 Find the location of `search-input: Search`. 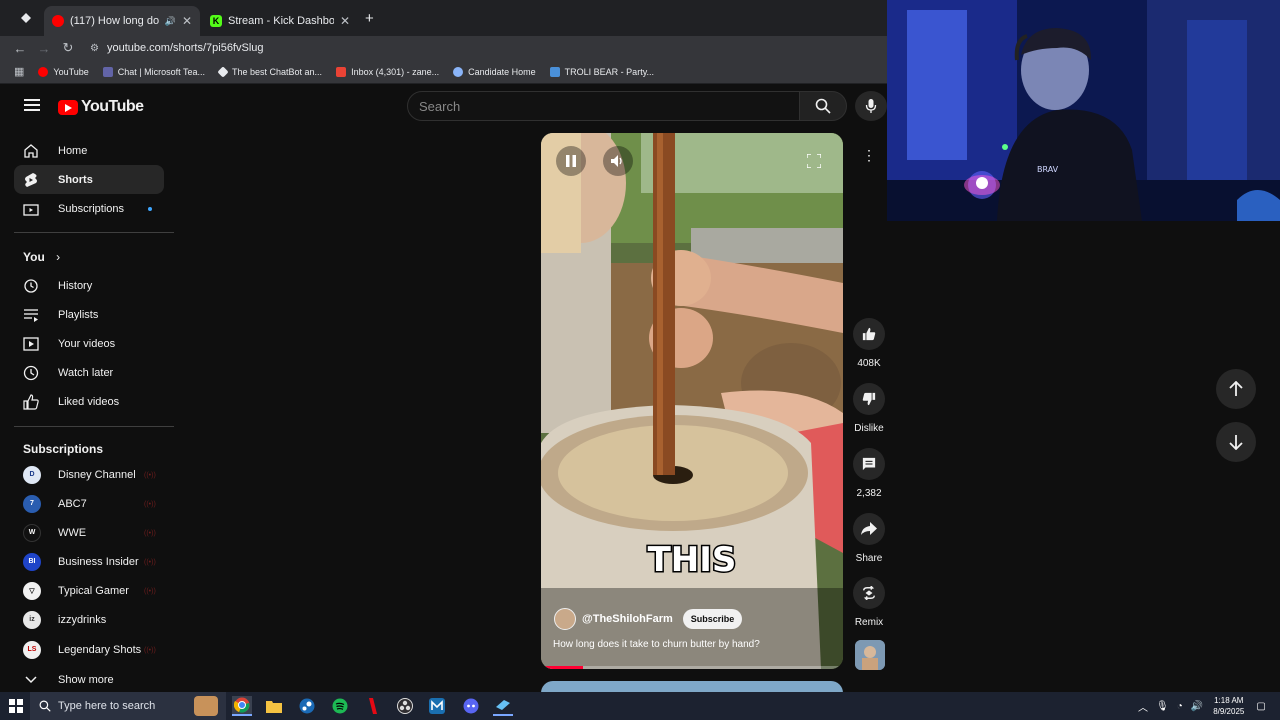

search-input: Search is located at coordinates (603, 106).